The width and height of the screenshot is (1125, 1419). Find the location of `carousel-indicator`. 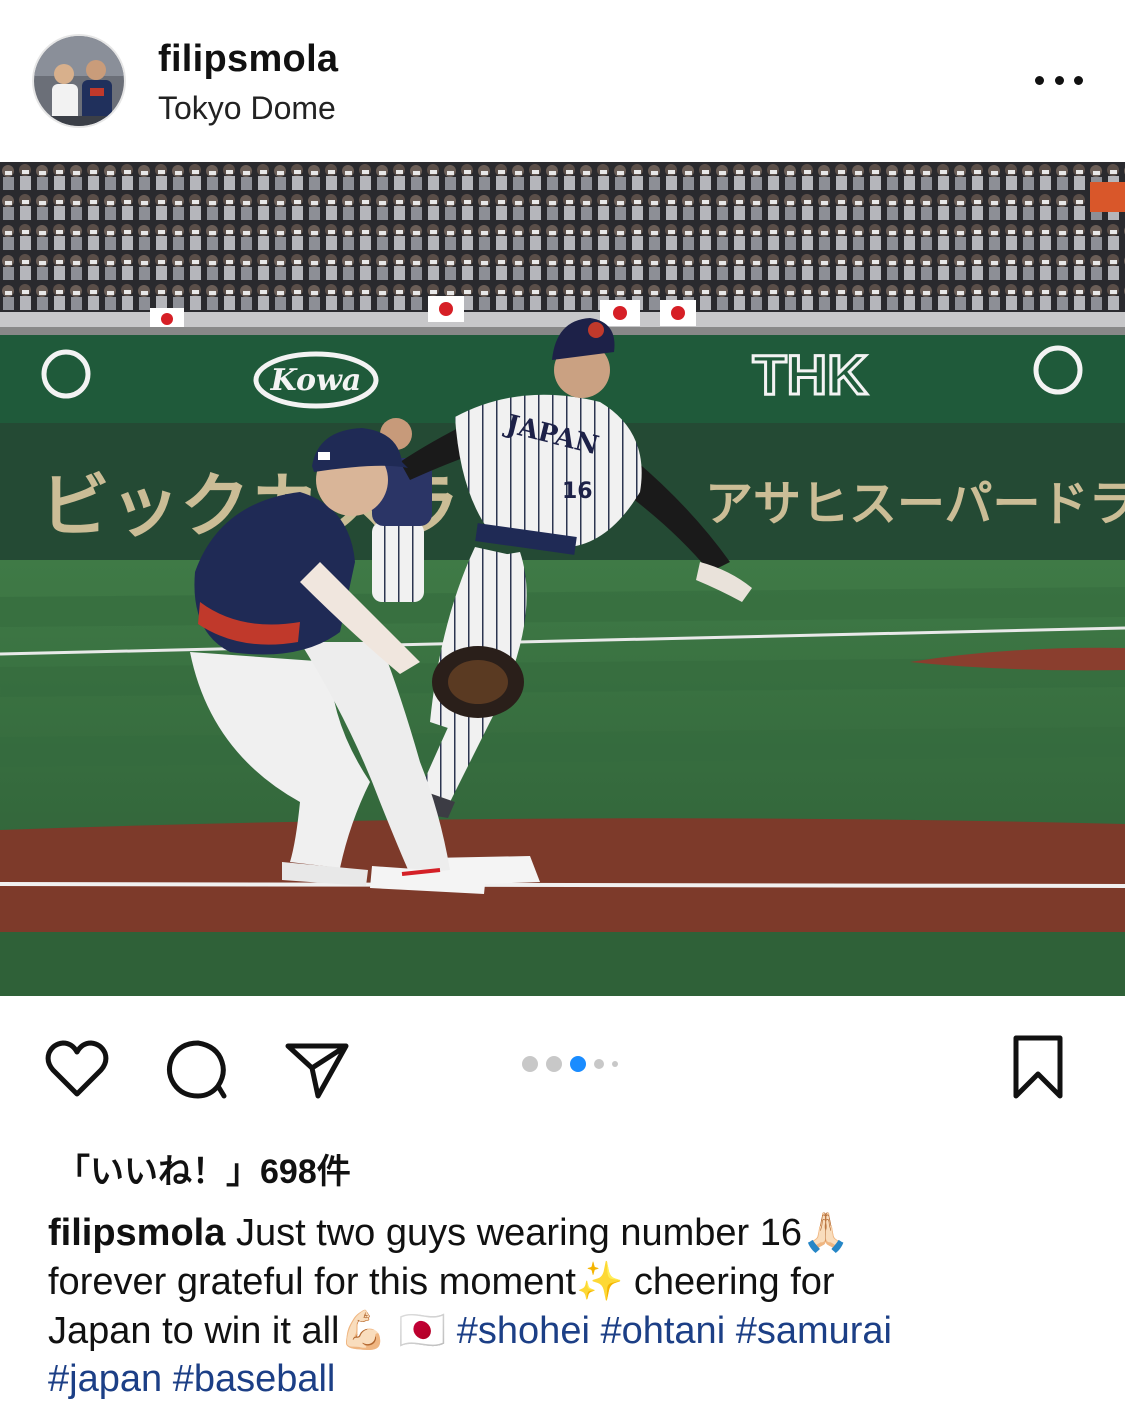

carousel-indicator is located at coordinates (570, 1064).